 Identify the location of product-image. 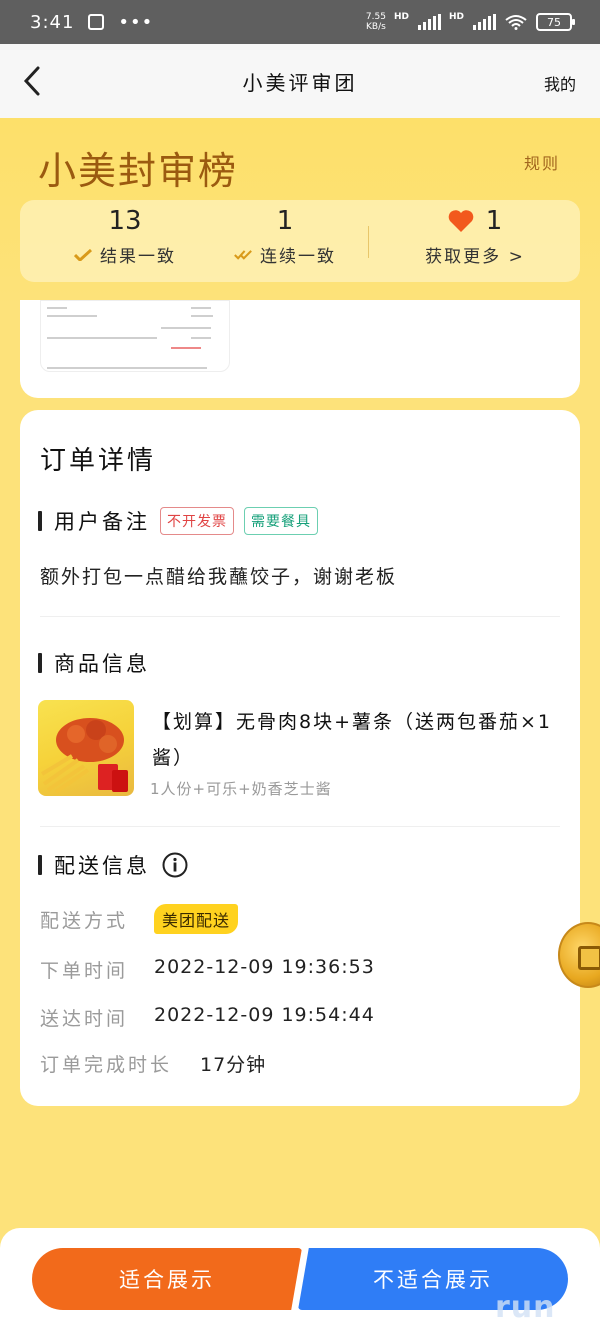
(86, 748).